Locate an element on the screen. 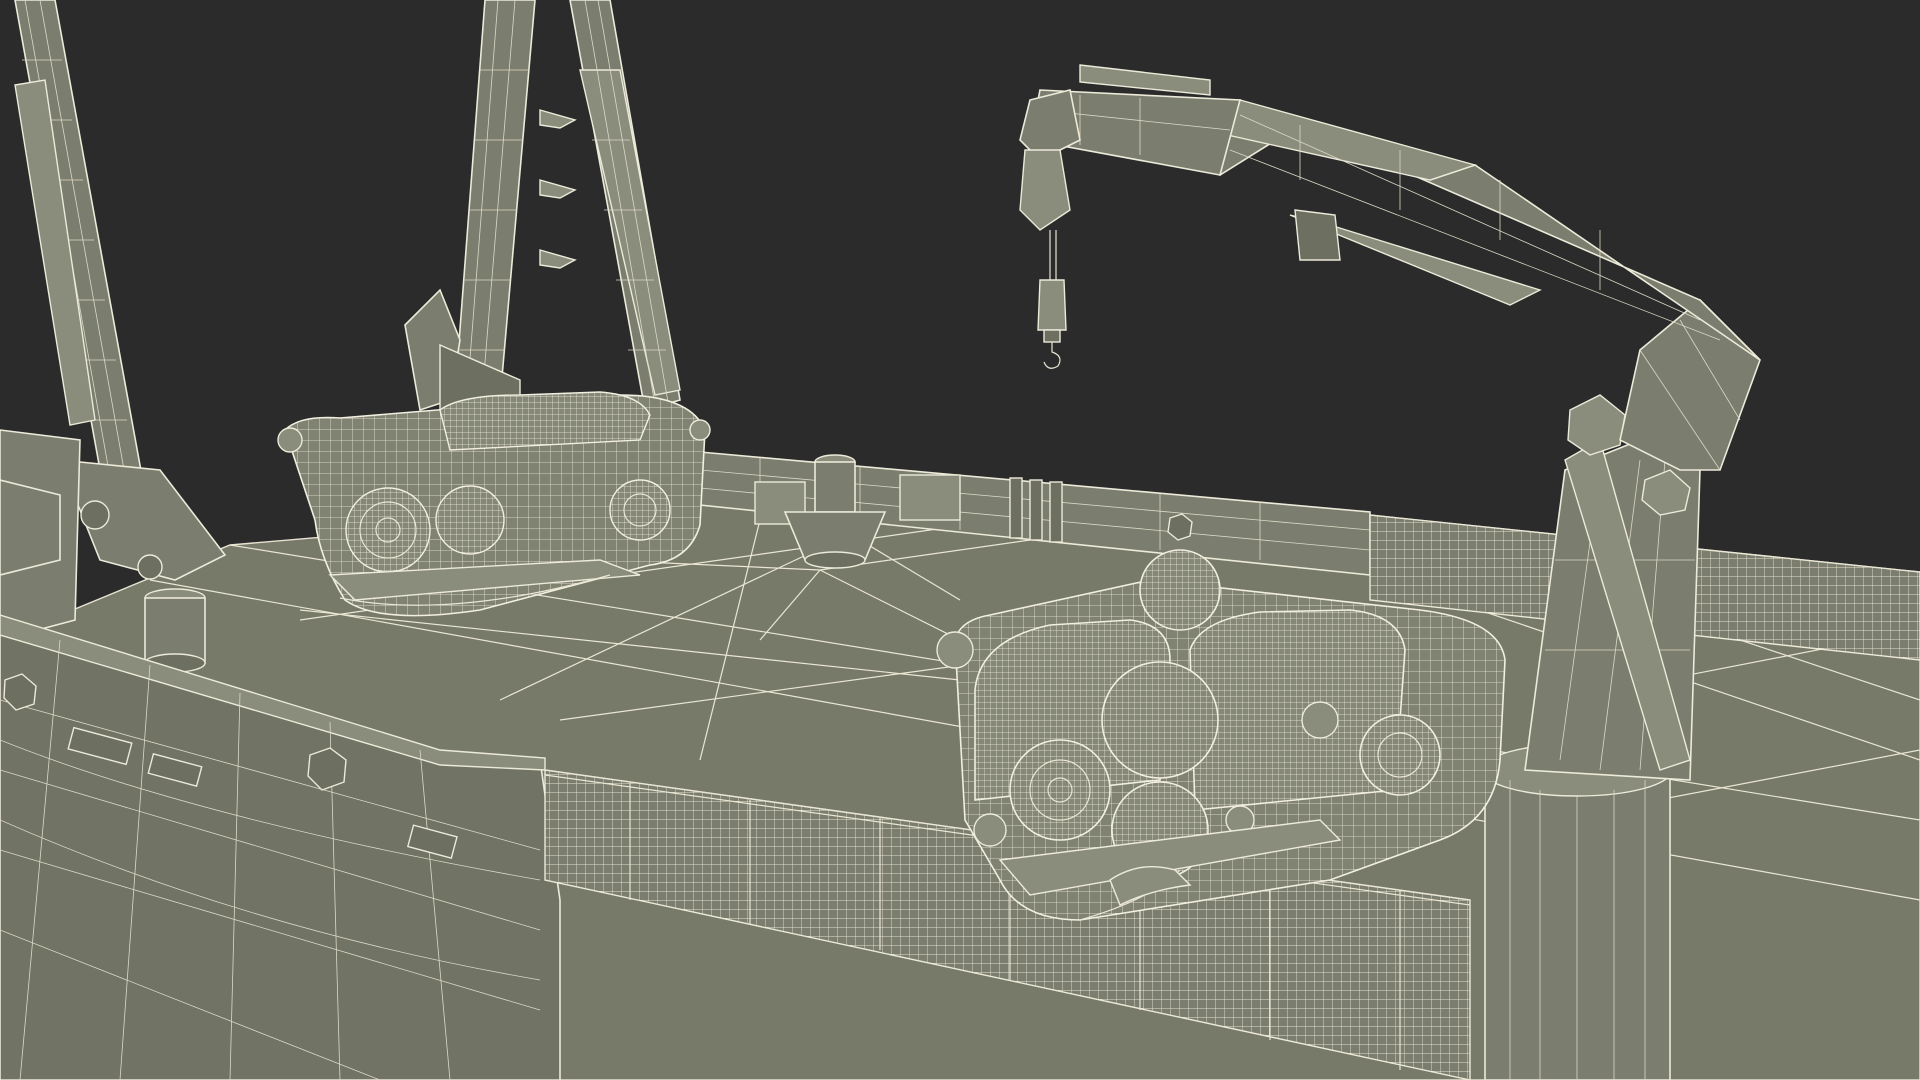  bollard is located at coordinates (175, 630).